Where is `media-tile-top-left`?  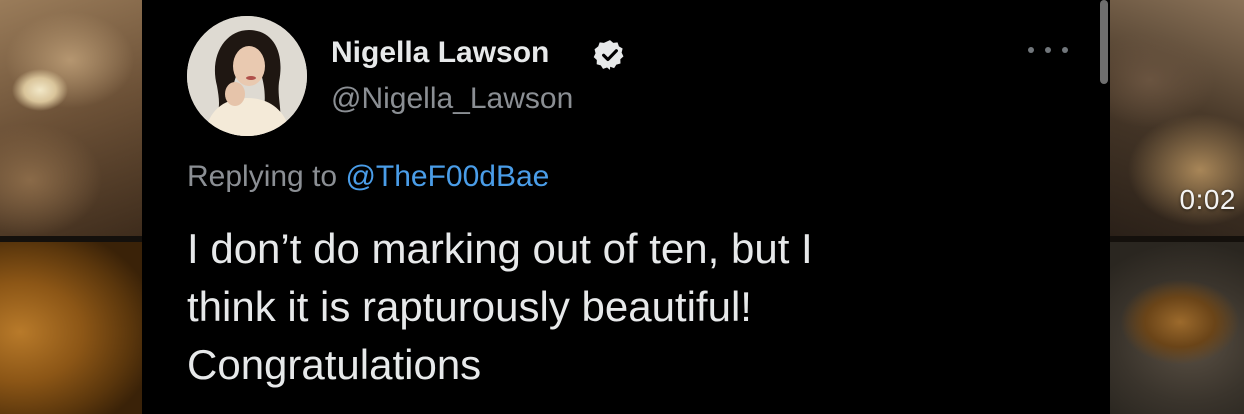 media-tile-top-left is located at coordinates (71, 118).